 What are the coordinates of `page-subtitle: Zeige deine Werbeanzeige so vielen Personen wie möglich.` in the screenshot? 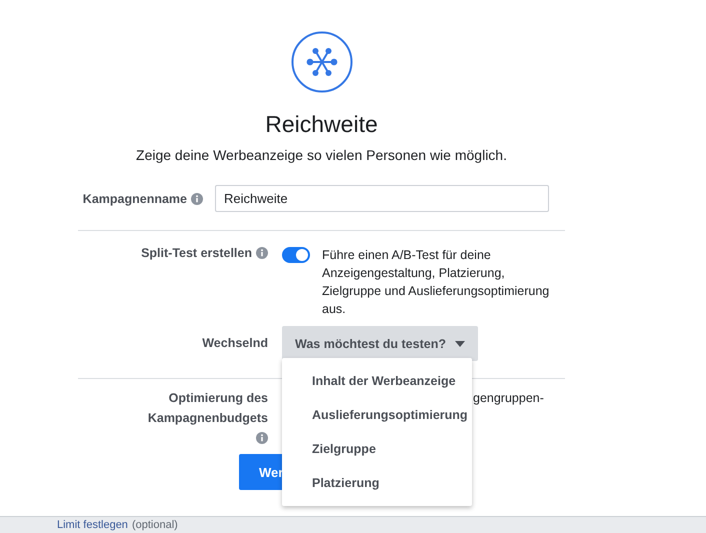 It's located at (321, 155).